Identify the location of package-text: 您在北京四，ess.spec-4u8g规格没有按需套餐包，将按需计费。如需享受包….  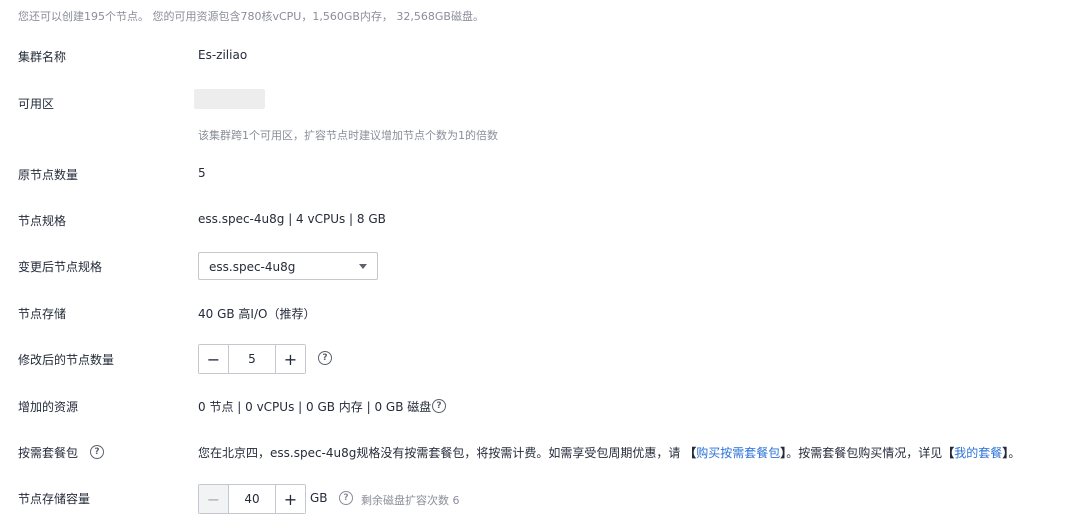
(439, 453).